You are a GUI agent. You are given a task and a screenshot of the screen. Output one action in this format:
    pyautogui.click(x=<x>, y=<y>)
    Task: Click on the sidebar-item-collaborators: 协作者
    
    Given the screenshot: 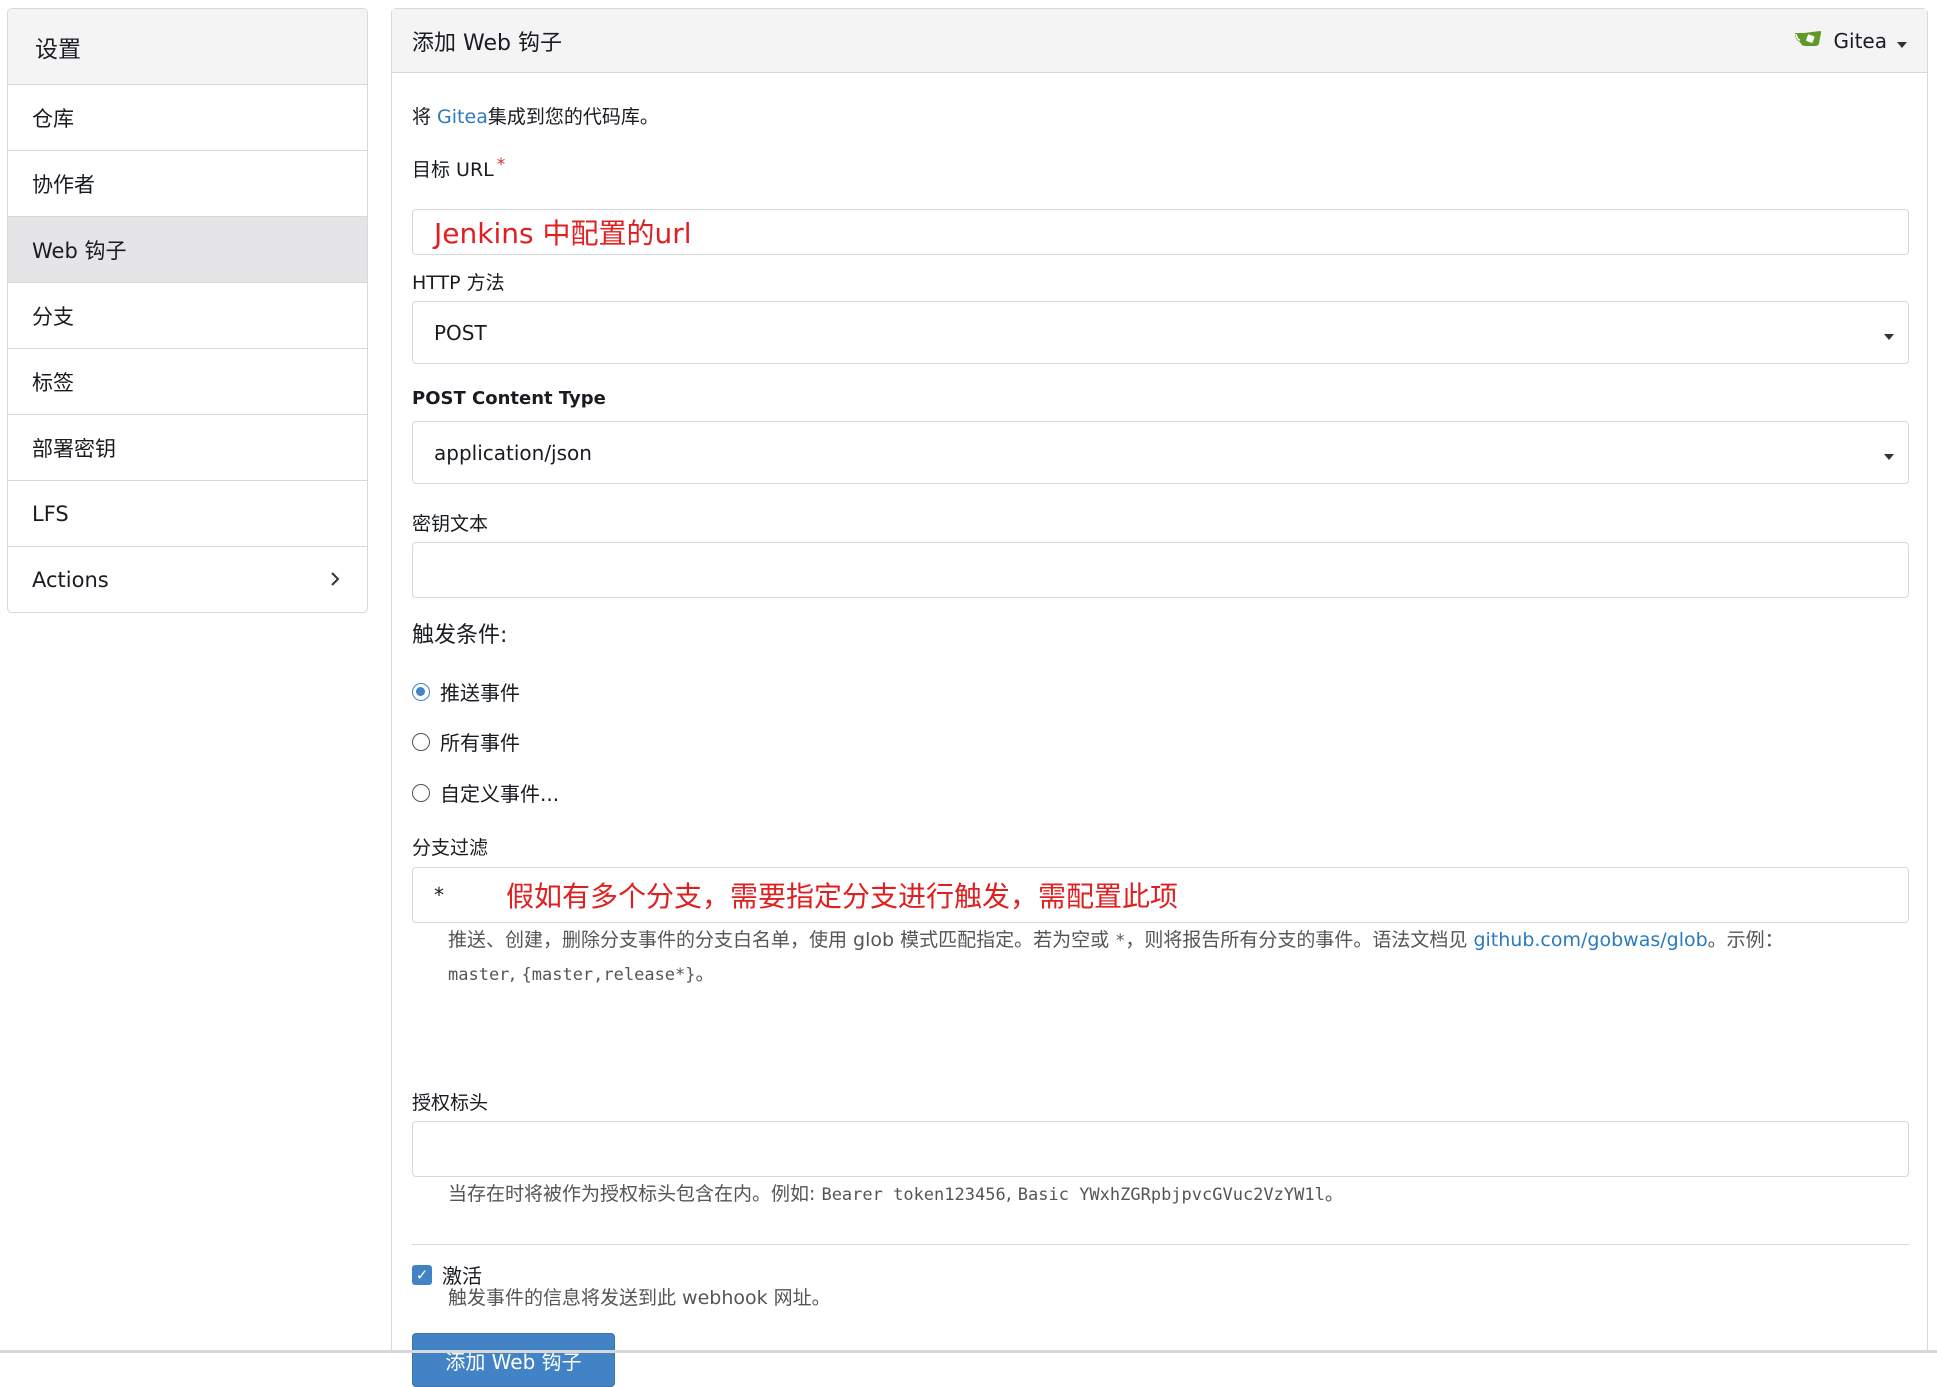 What is the action you would take?
    pyautogui.click(x=187, y=183)
    